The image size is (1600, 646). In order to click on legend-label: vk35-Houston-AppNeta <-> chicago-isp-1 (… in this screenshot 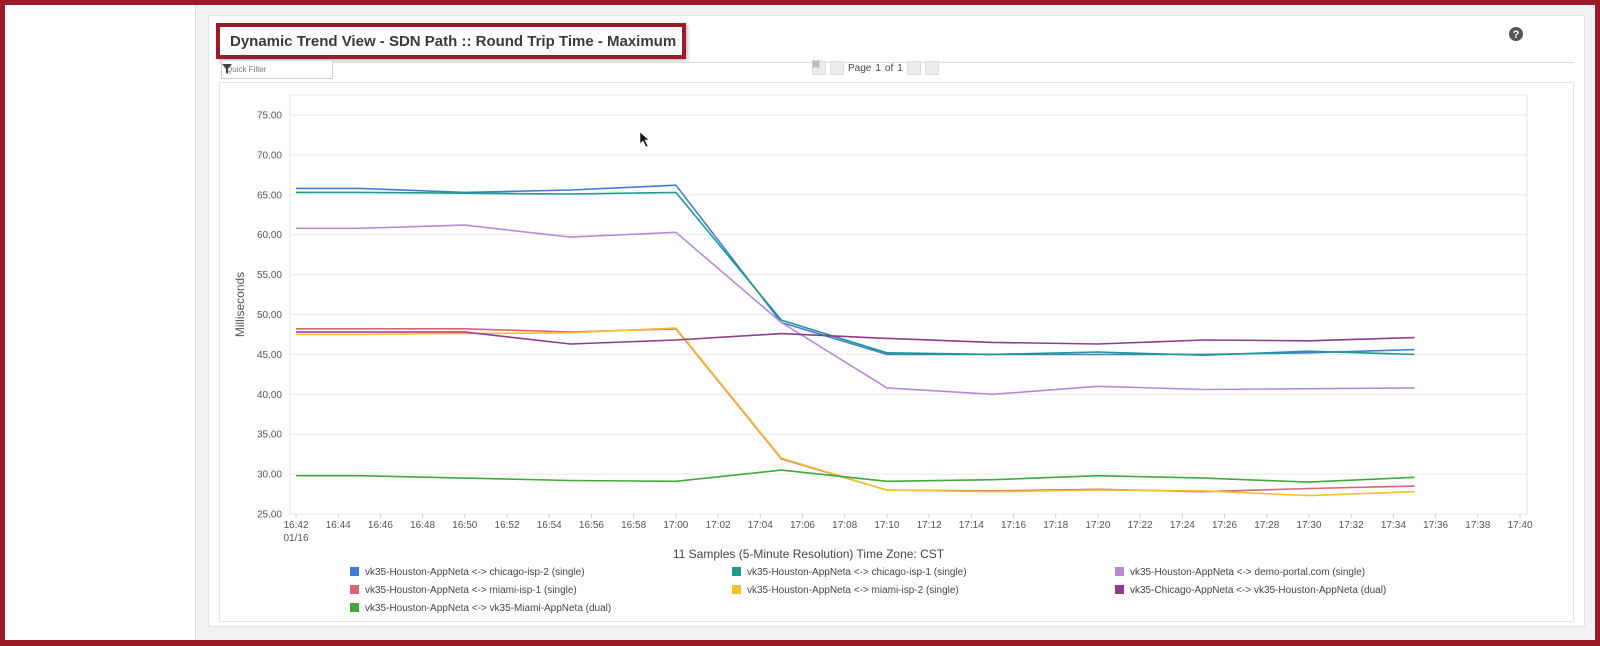, I will do `click(857, 572)`.